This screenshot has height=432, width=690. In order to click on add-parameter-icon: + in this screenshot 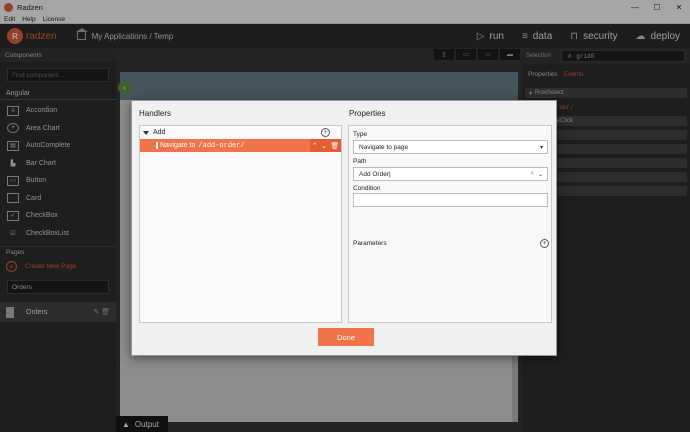, I will do `click(544, 243)`.